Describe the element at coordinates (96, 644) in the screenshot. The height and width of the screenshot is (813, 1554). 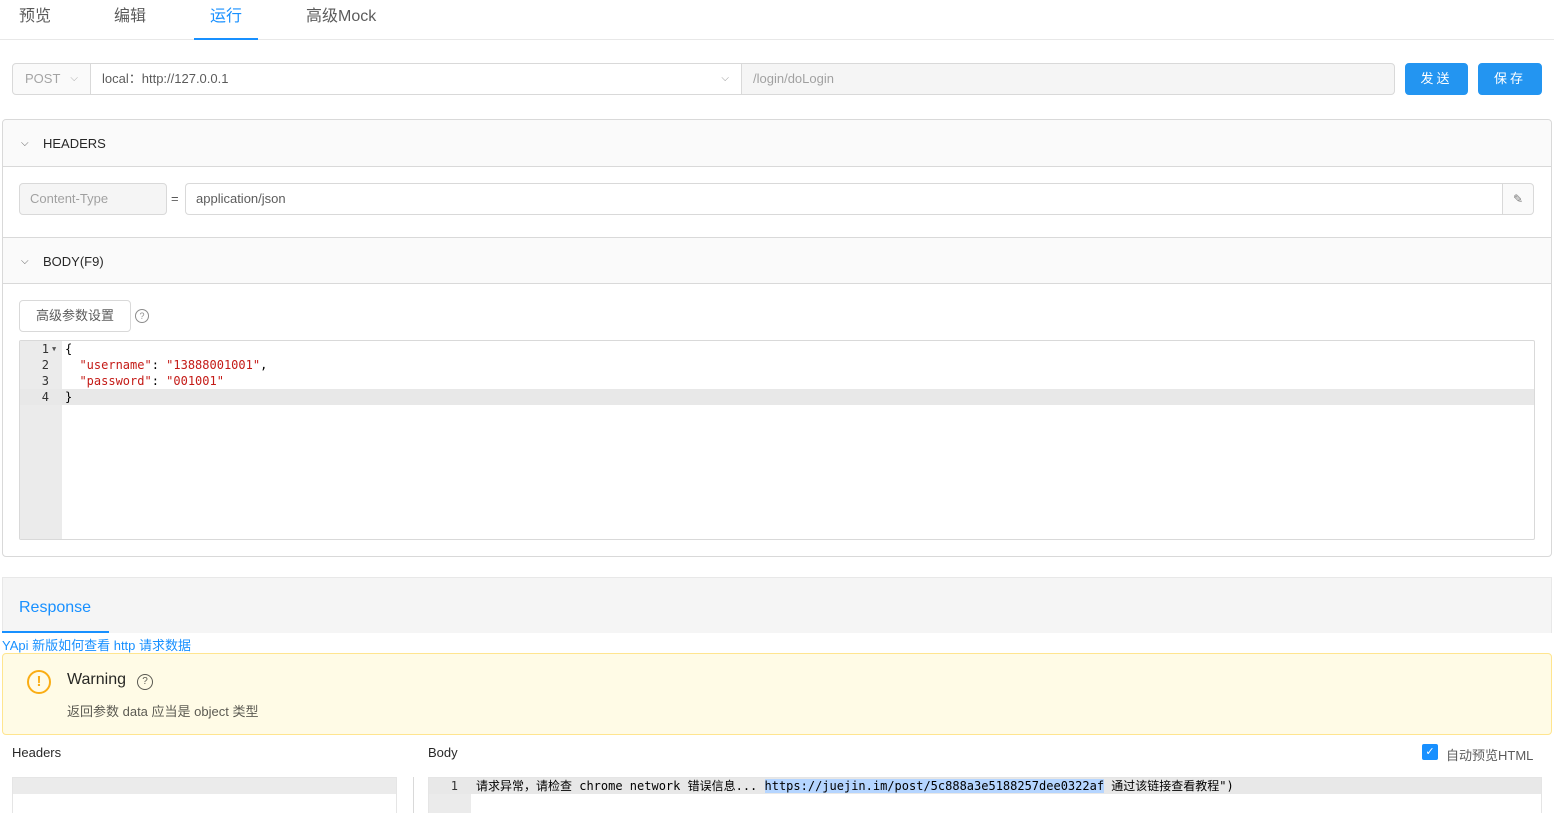
I see `help-link: YApi 新版如何查看 http 请求数据` at that location.